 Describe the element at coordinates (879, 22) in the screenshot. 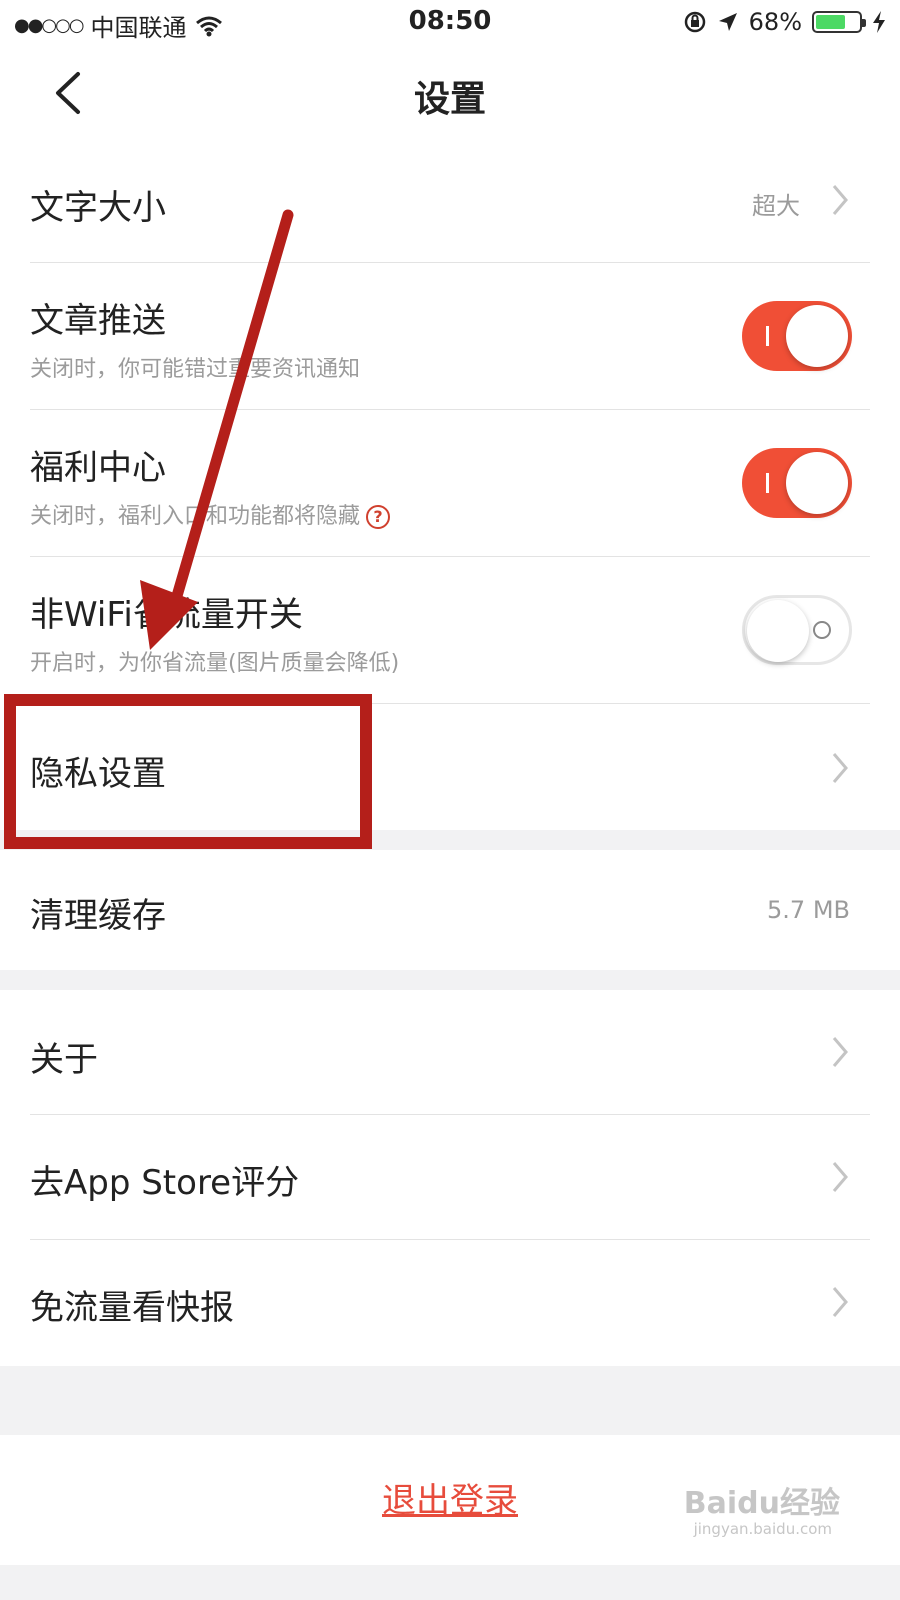

I see `charging-bolt-icon` at that location.